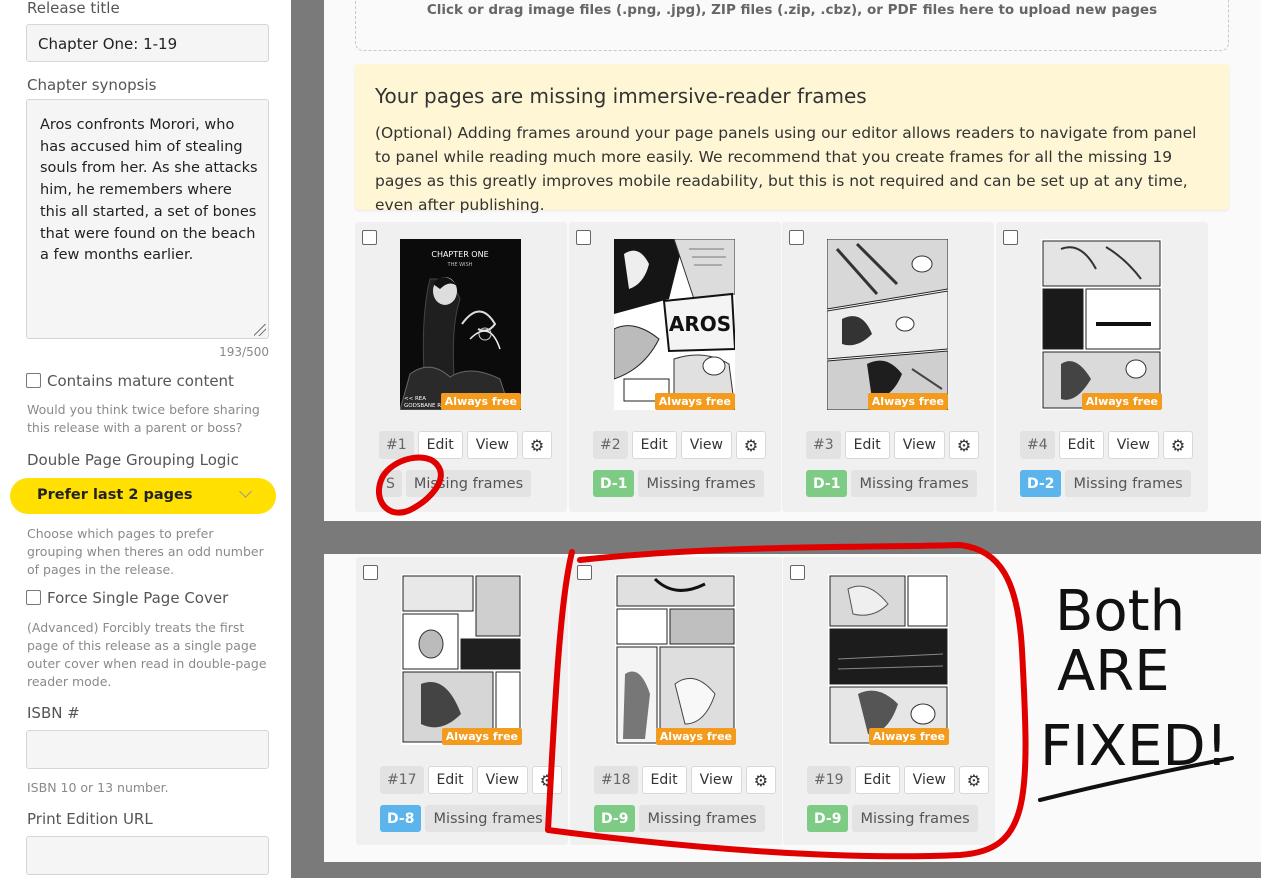 This screenshot has width=1261, height=878. Describe the element at coordinates (402, 780) in the screenshot. I see `page-number: #17` at that location.